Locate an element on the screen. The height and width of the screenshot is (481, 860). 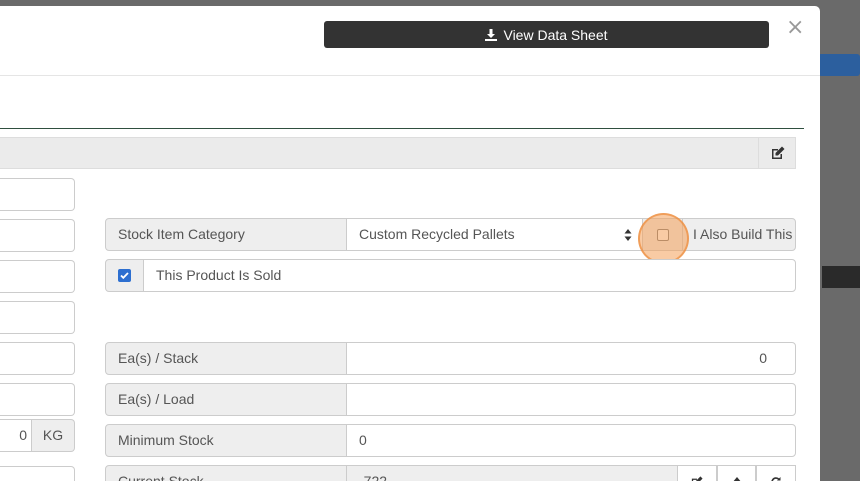
sold-checkbox is located at coordinates (124, 275).